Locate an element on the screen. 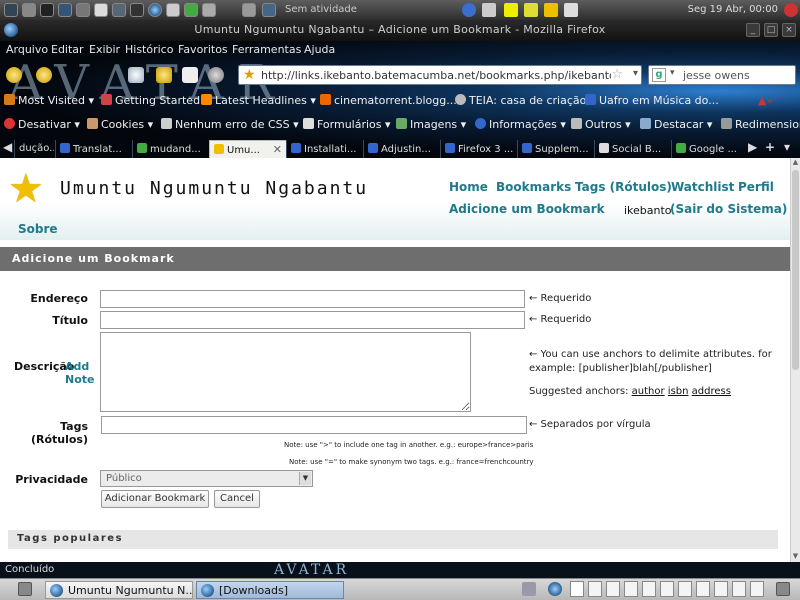  bookmark-latest-headlines: Latest Headlines ▾ is located at coordinates (258, 100).